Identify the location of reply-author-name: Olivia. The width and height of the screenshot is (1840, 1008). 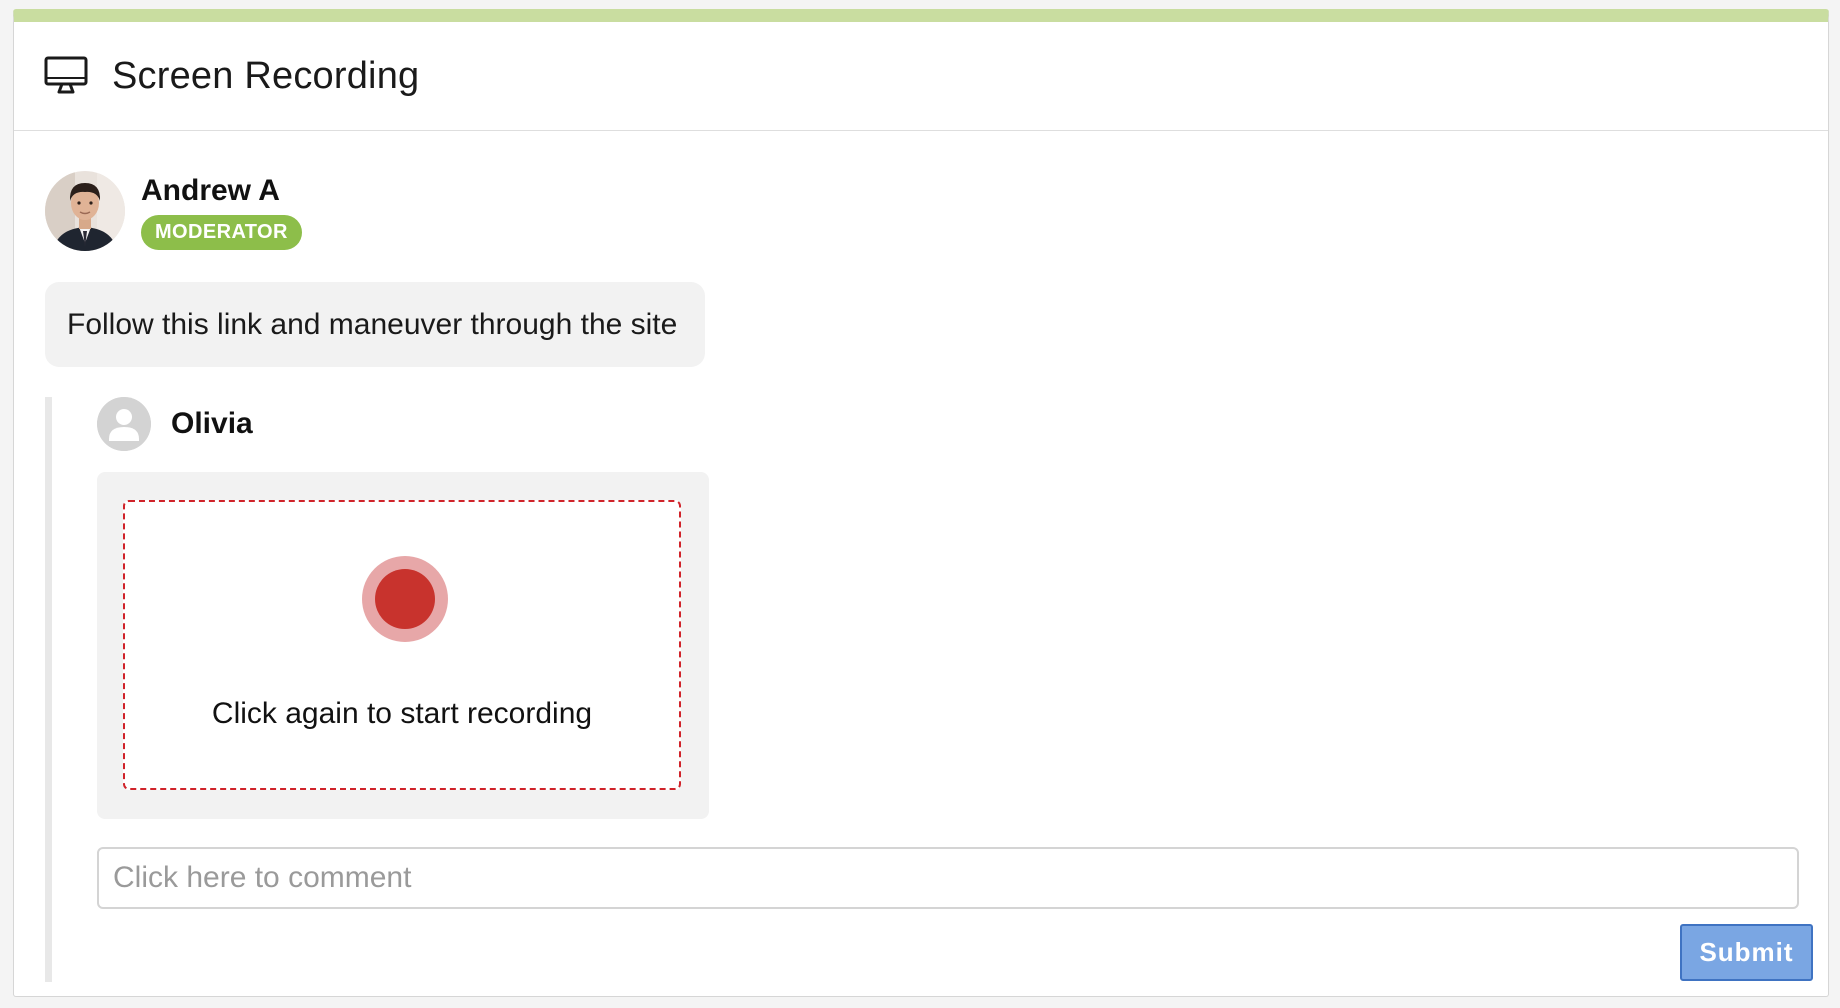
(212, 423).